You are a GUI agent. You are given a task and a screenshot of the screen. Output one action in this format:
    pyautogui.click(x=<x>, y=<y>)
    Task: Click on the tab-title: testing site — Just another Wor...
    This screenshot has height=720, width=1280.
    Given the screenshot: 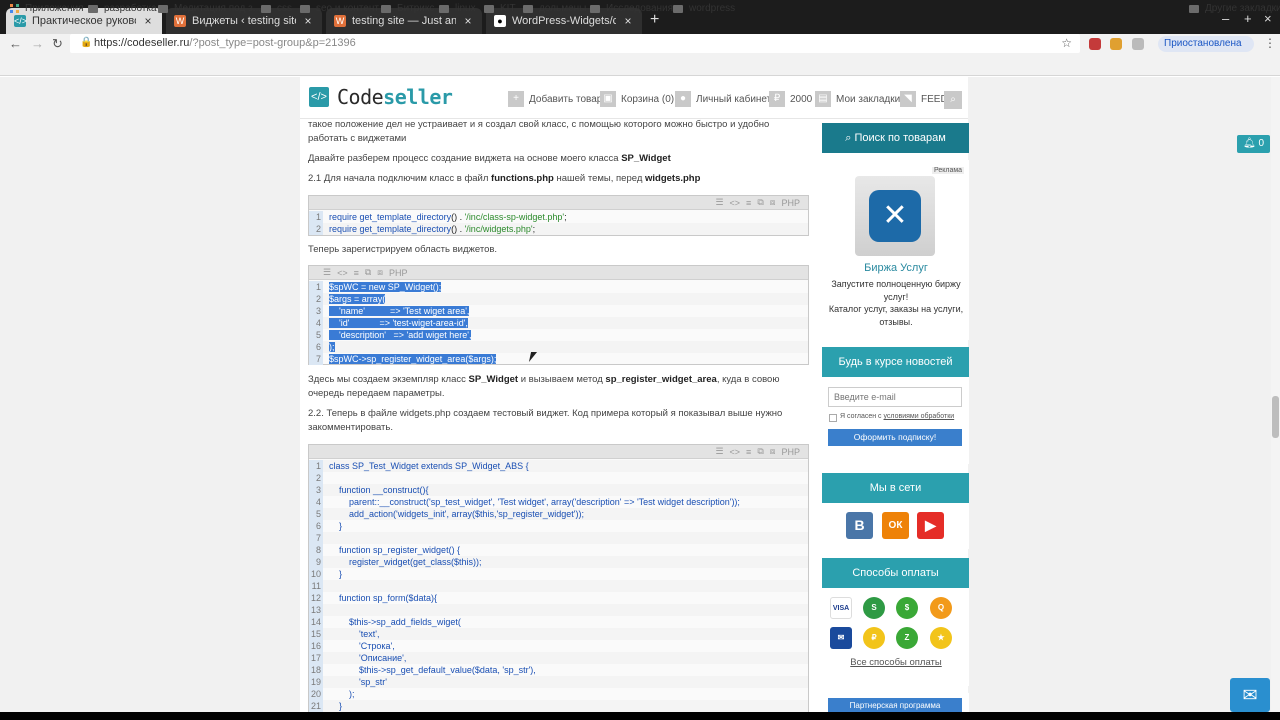 What is the action you would take?
    pyautogui.click(x=404, y=21)
    